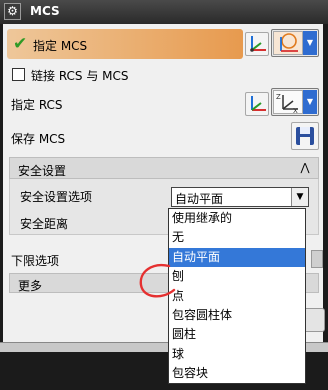 The height and width of the screenshot is (390, 328). Describe the element at coordinates (125, 44) in the screenshot. I see `specify-mcs-row: ✔ 指定 MCS` at that location.